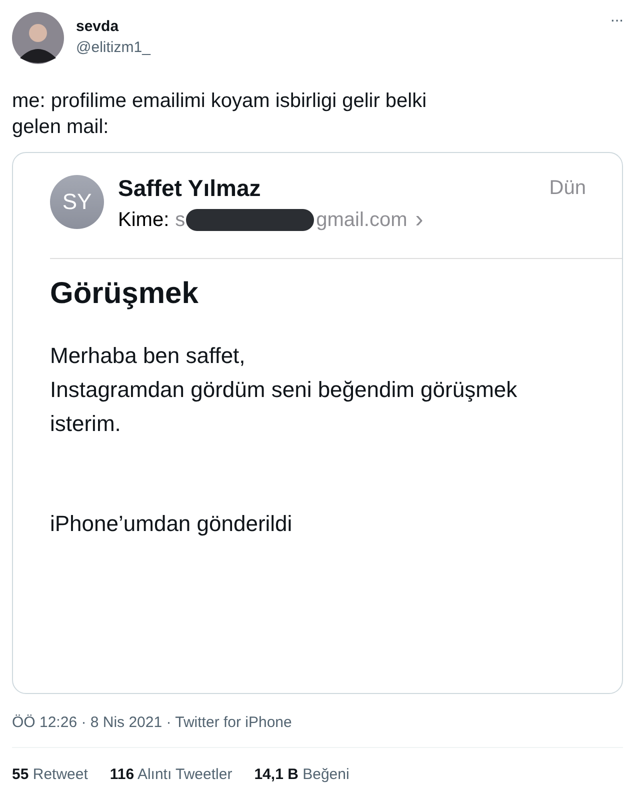 The height and width of the screenshot is (798, 635). I want to click on email-date: Dün, so click(567, 188).